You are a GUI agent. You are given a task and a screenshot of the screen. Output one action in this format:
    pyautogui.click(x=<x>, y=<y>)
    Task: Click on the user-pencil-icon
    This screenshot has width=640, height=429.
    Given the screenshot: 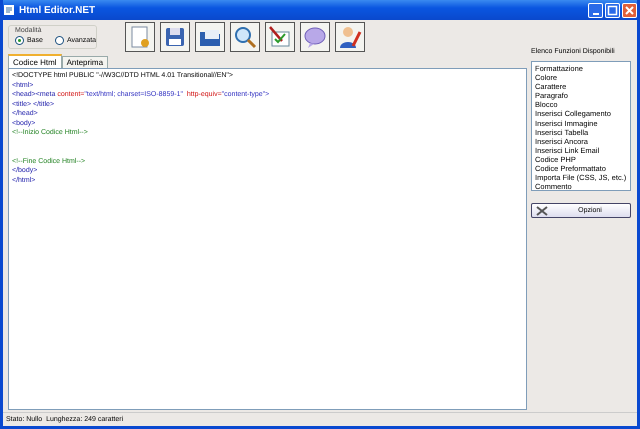 What is the action you would take?
    pyautogui.click(x=350, y=37)
    